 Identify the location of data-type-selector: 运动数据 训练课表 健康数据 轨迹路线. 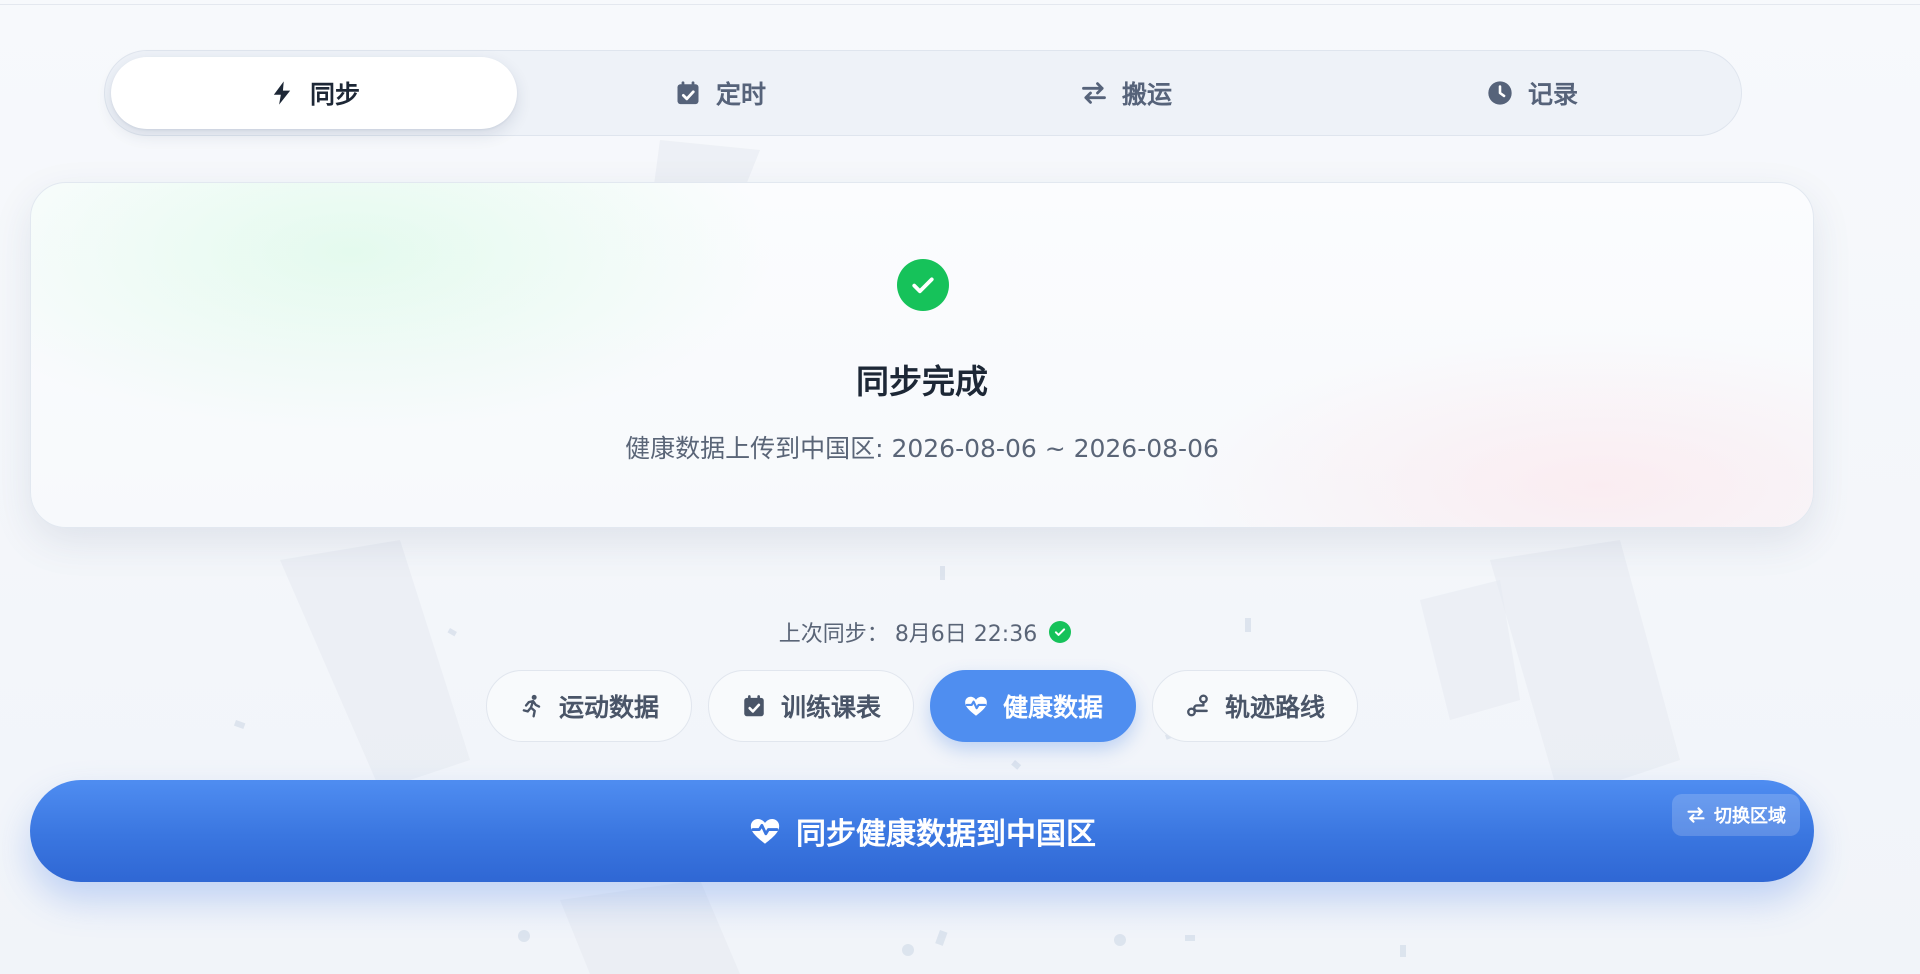
(922, 706).